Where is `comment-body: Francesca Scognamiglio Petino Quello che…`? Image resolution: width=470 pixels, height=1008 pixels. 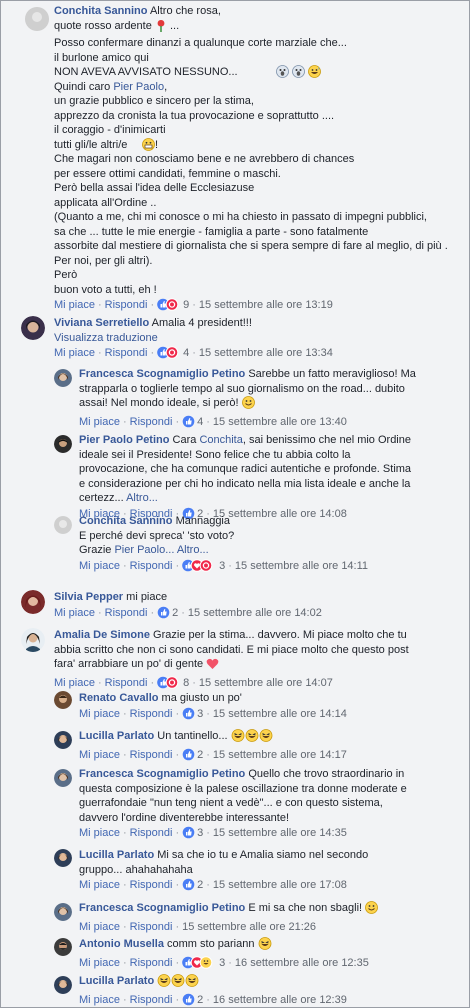
comment-body: Francesca Scognamiglio Petino Quello che… is located at coordinates (249, 805).